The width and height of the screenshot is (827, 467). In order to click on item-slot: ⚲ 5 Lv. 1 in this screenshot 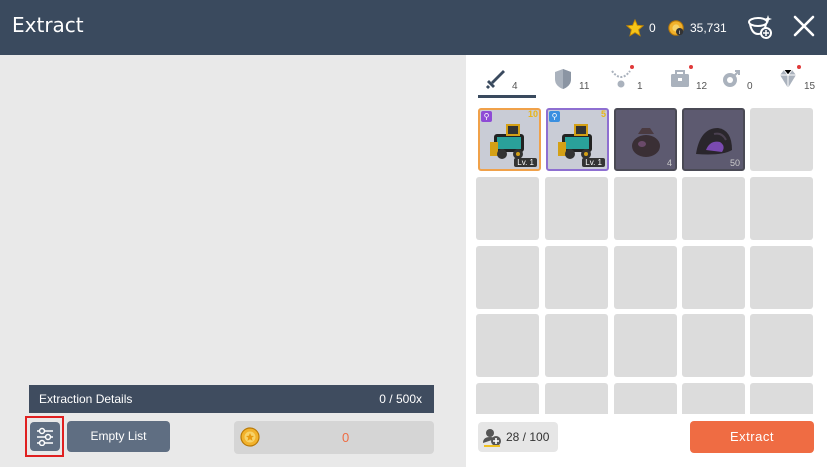, I will do `click(577, 139)`.